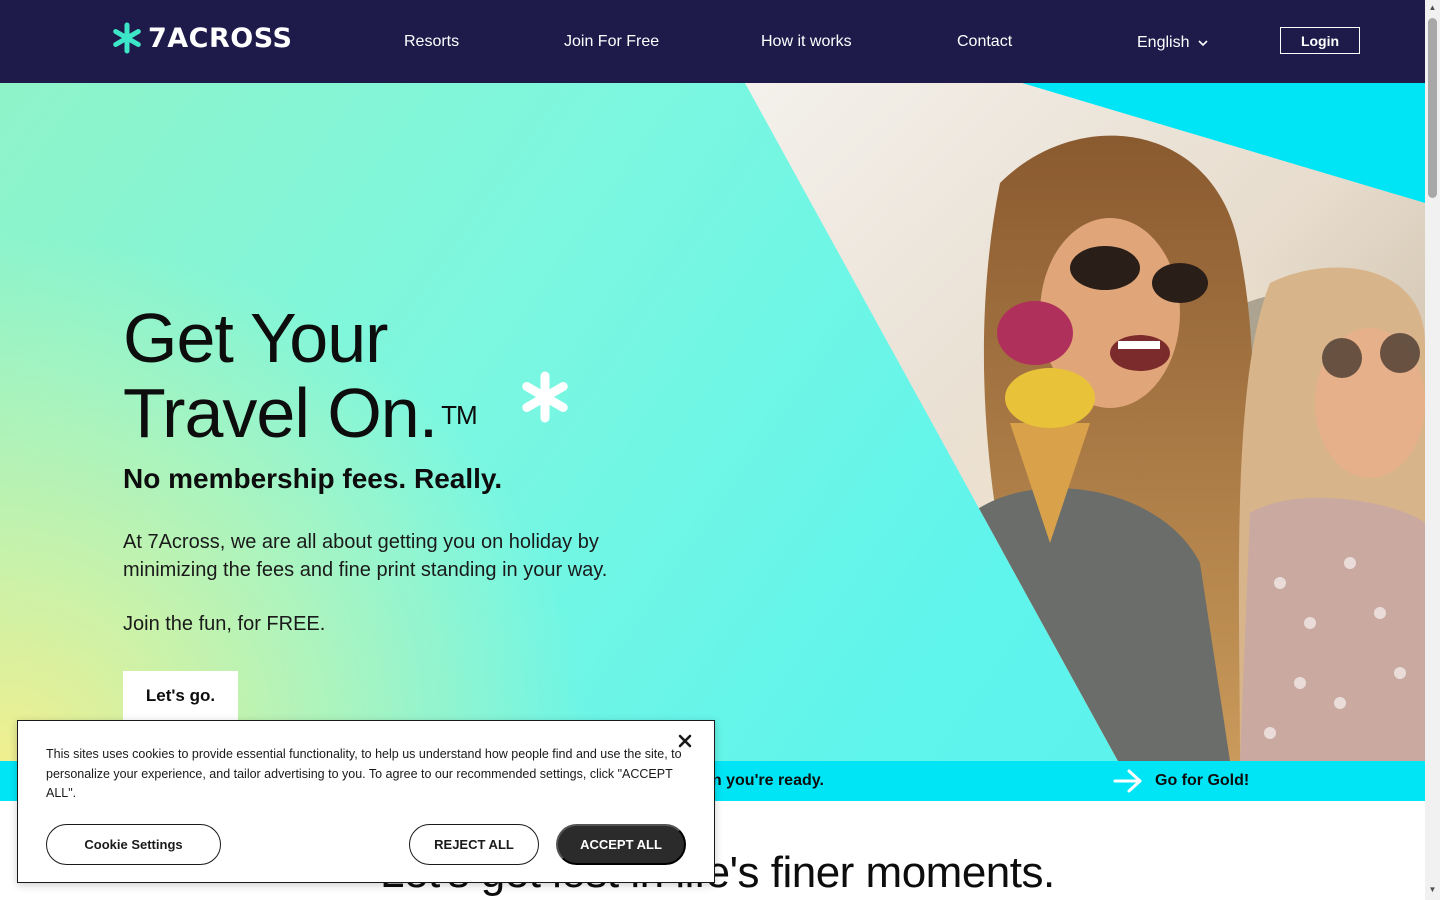  What do you see at coordinates (313, 478) in the screenshot?
I see `hero-subtitle: No membership fees. Really.` at bounding box center [313, 478].